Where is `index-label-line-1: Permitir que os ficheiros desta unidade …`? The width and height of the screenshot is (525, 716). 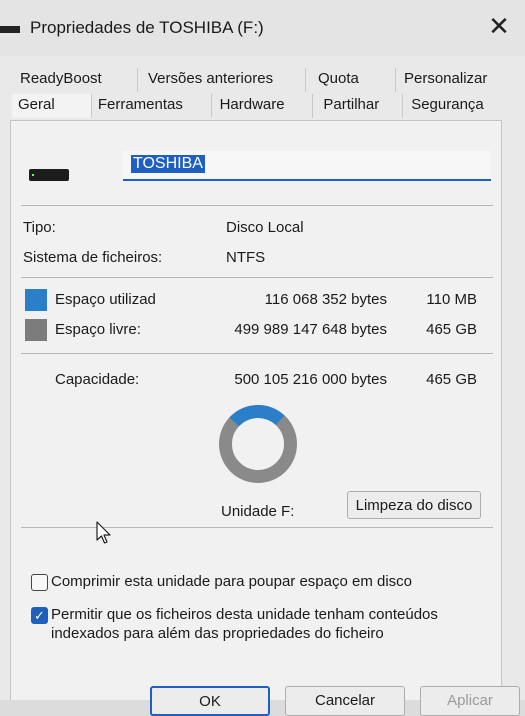
index-label-line-1: Permitir que os ficheiros desta unidade … is located at coordinates (244, 614).